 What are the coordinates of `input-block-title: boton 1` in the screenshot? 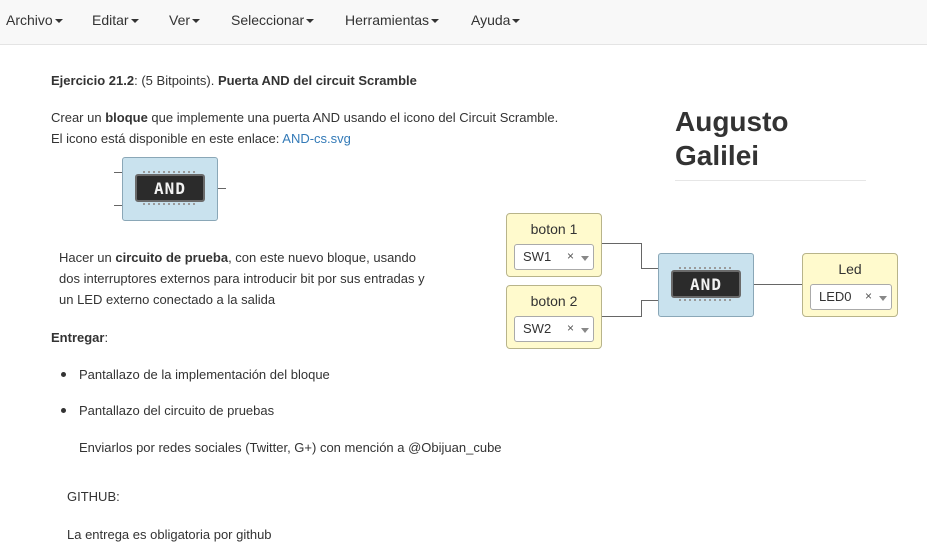 It's located at (554, 229).